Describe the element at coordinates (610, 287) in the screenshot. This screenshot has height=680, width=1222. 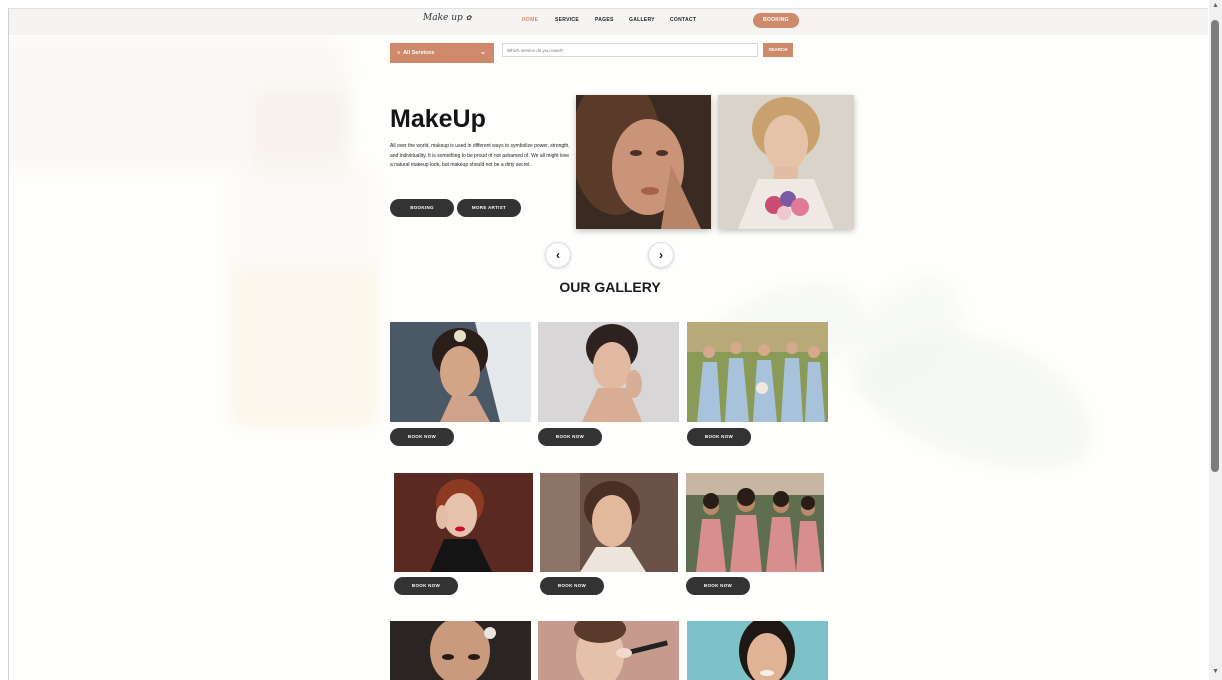
I see `gallery-title: OUR GALLERY` at that location.